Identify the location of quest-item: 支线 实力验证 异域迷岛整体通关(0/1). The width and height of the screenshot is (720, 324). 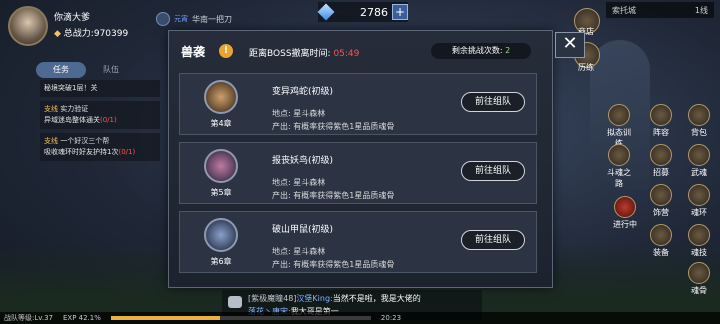
(100, 115).